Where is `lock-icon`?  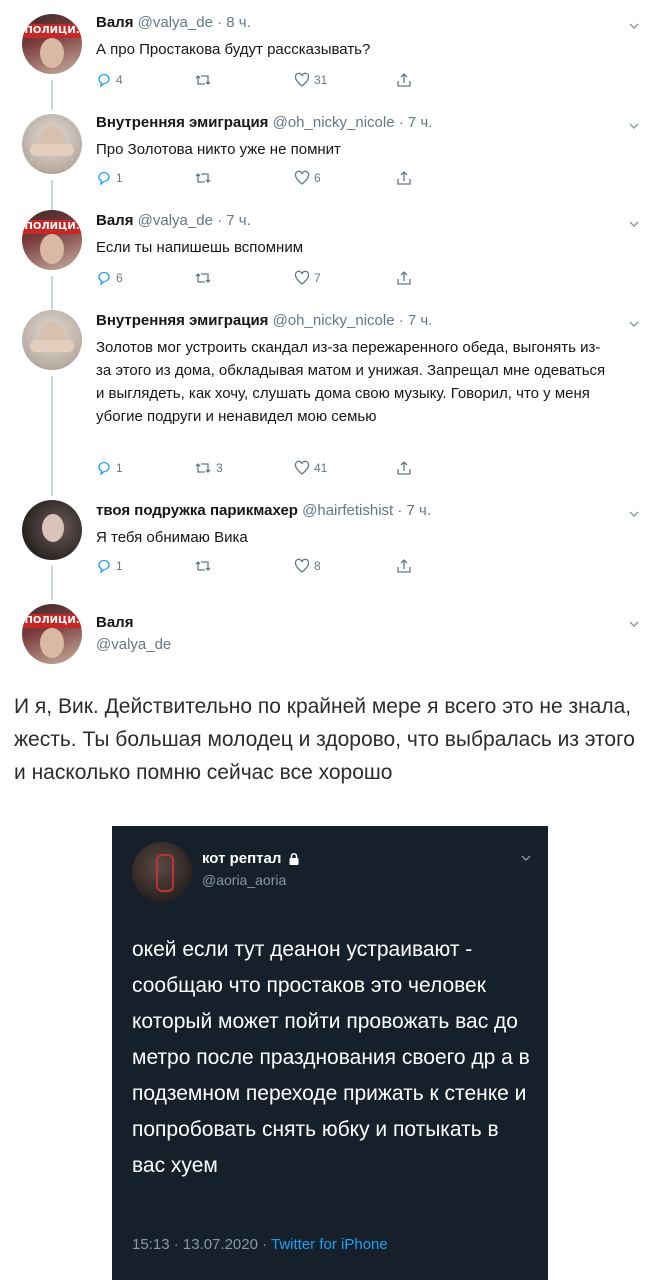 lock-icon is located at coordinates (294, 858).